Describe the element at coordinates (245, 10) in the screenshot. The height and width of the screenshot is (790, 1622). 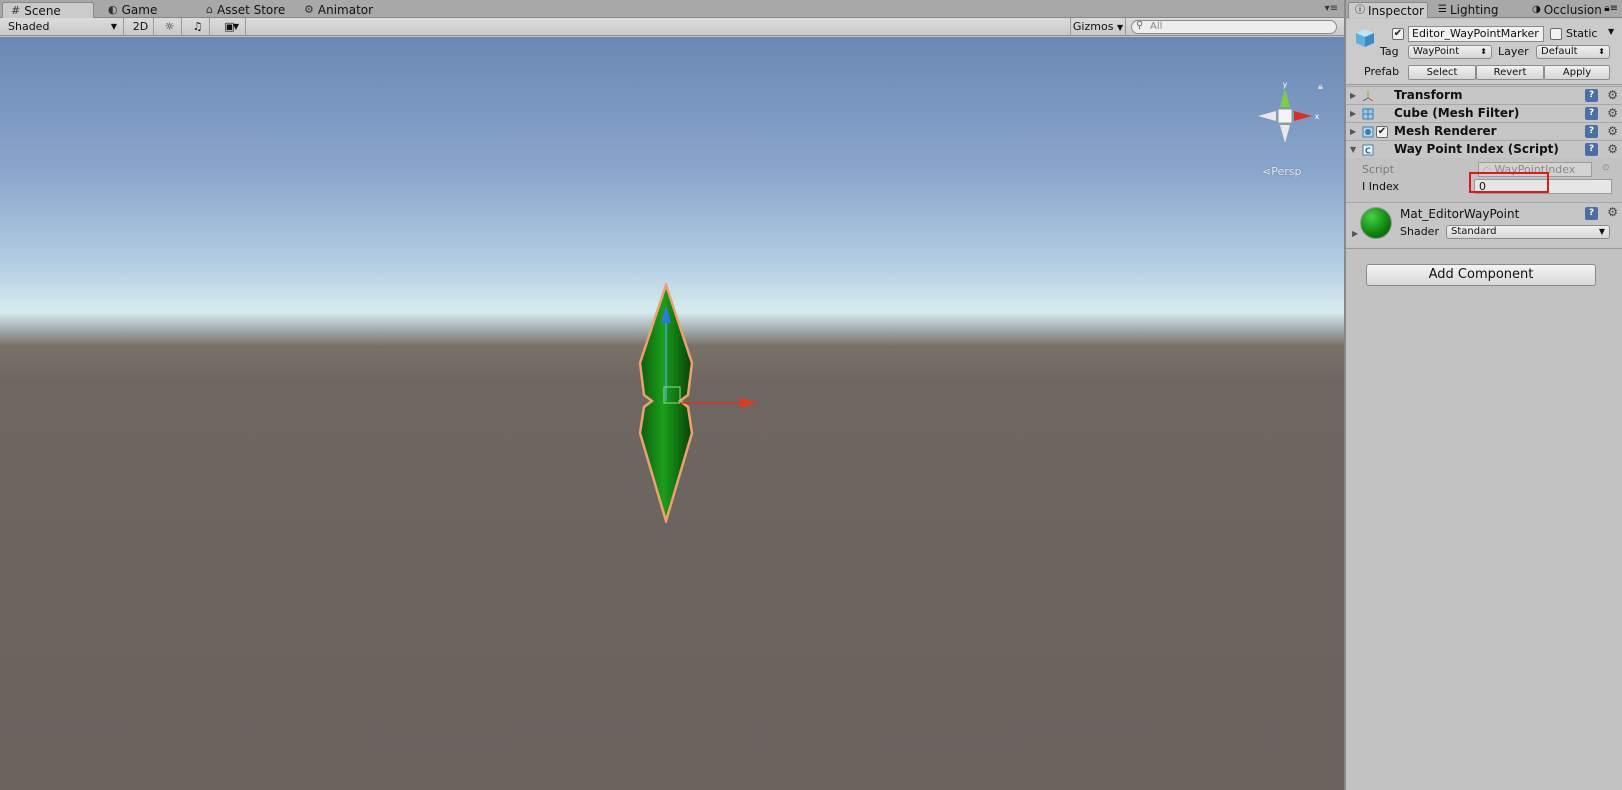
I see `tab-asset-store: ⌂ Asset Store` at that location.